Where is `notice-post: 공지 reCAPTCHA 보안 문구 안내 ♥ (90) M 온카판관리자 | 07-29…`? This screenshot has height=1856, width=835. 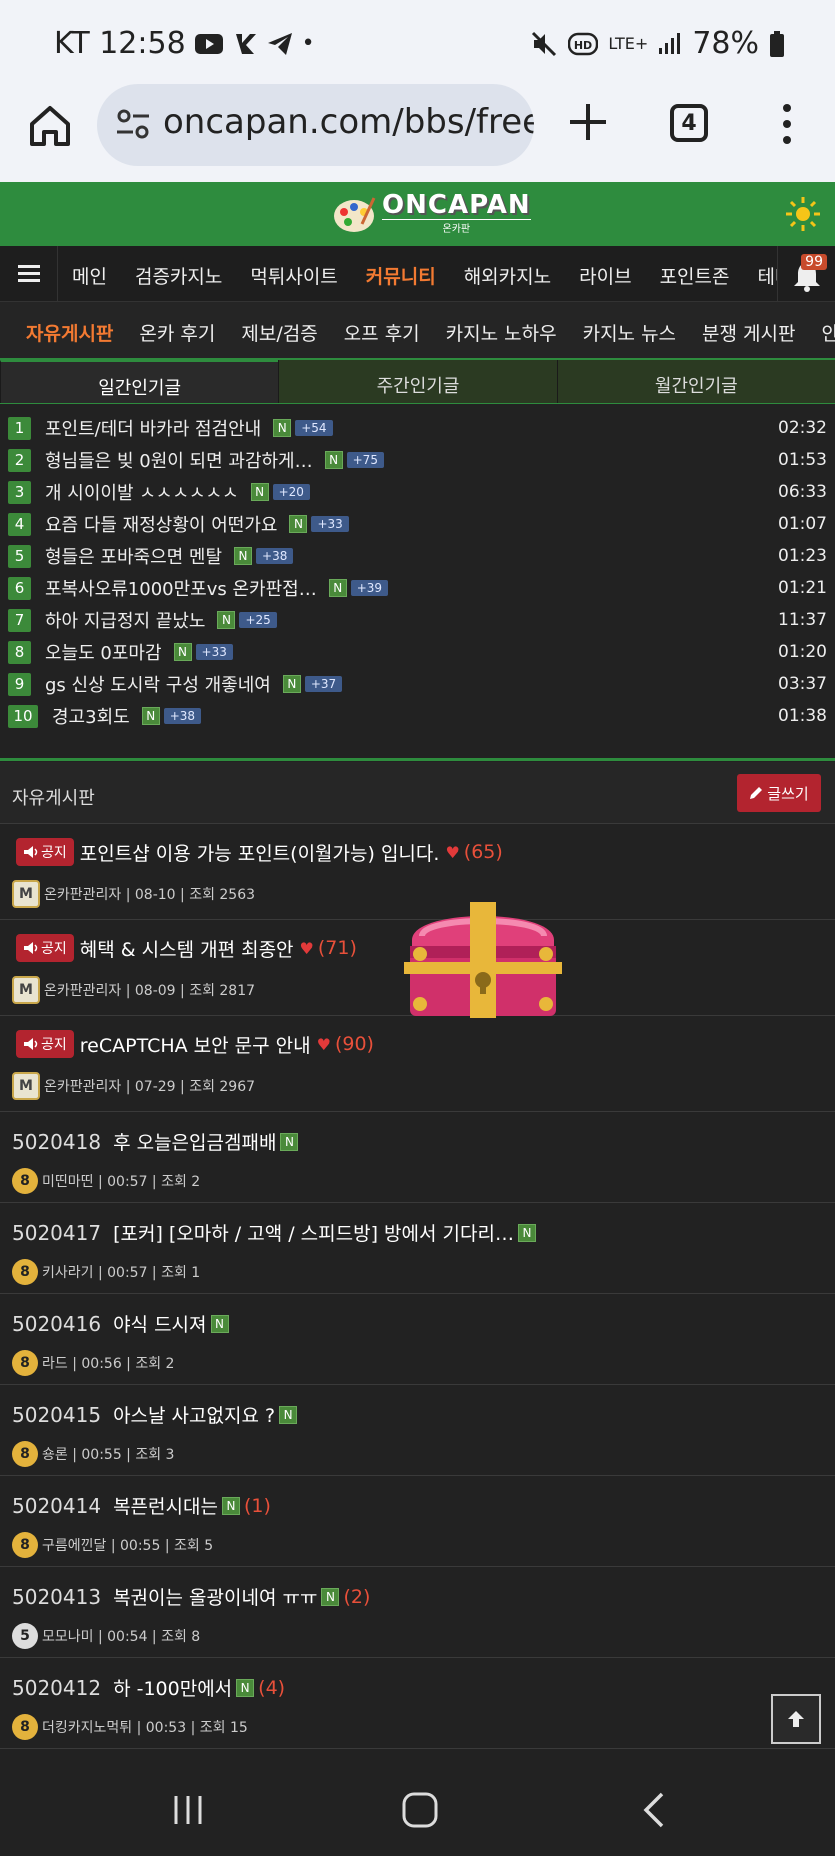 notice-post: 공지 reCAPTCHA 보안 문구 안내 ♥ (90) M 온카판관리자 | 07-29… is located at coordinates (417, 1064).